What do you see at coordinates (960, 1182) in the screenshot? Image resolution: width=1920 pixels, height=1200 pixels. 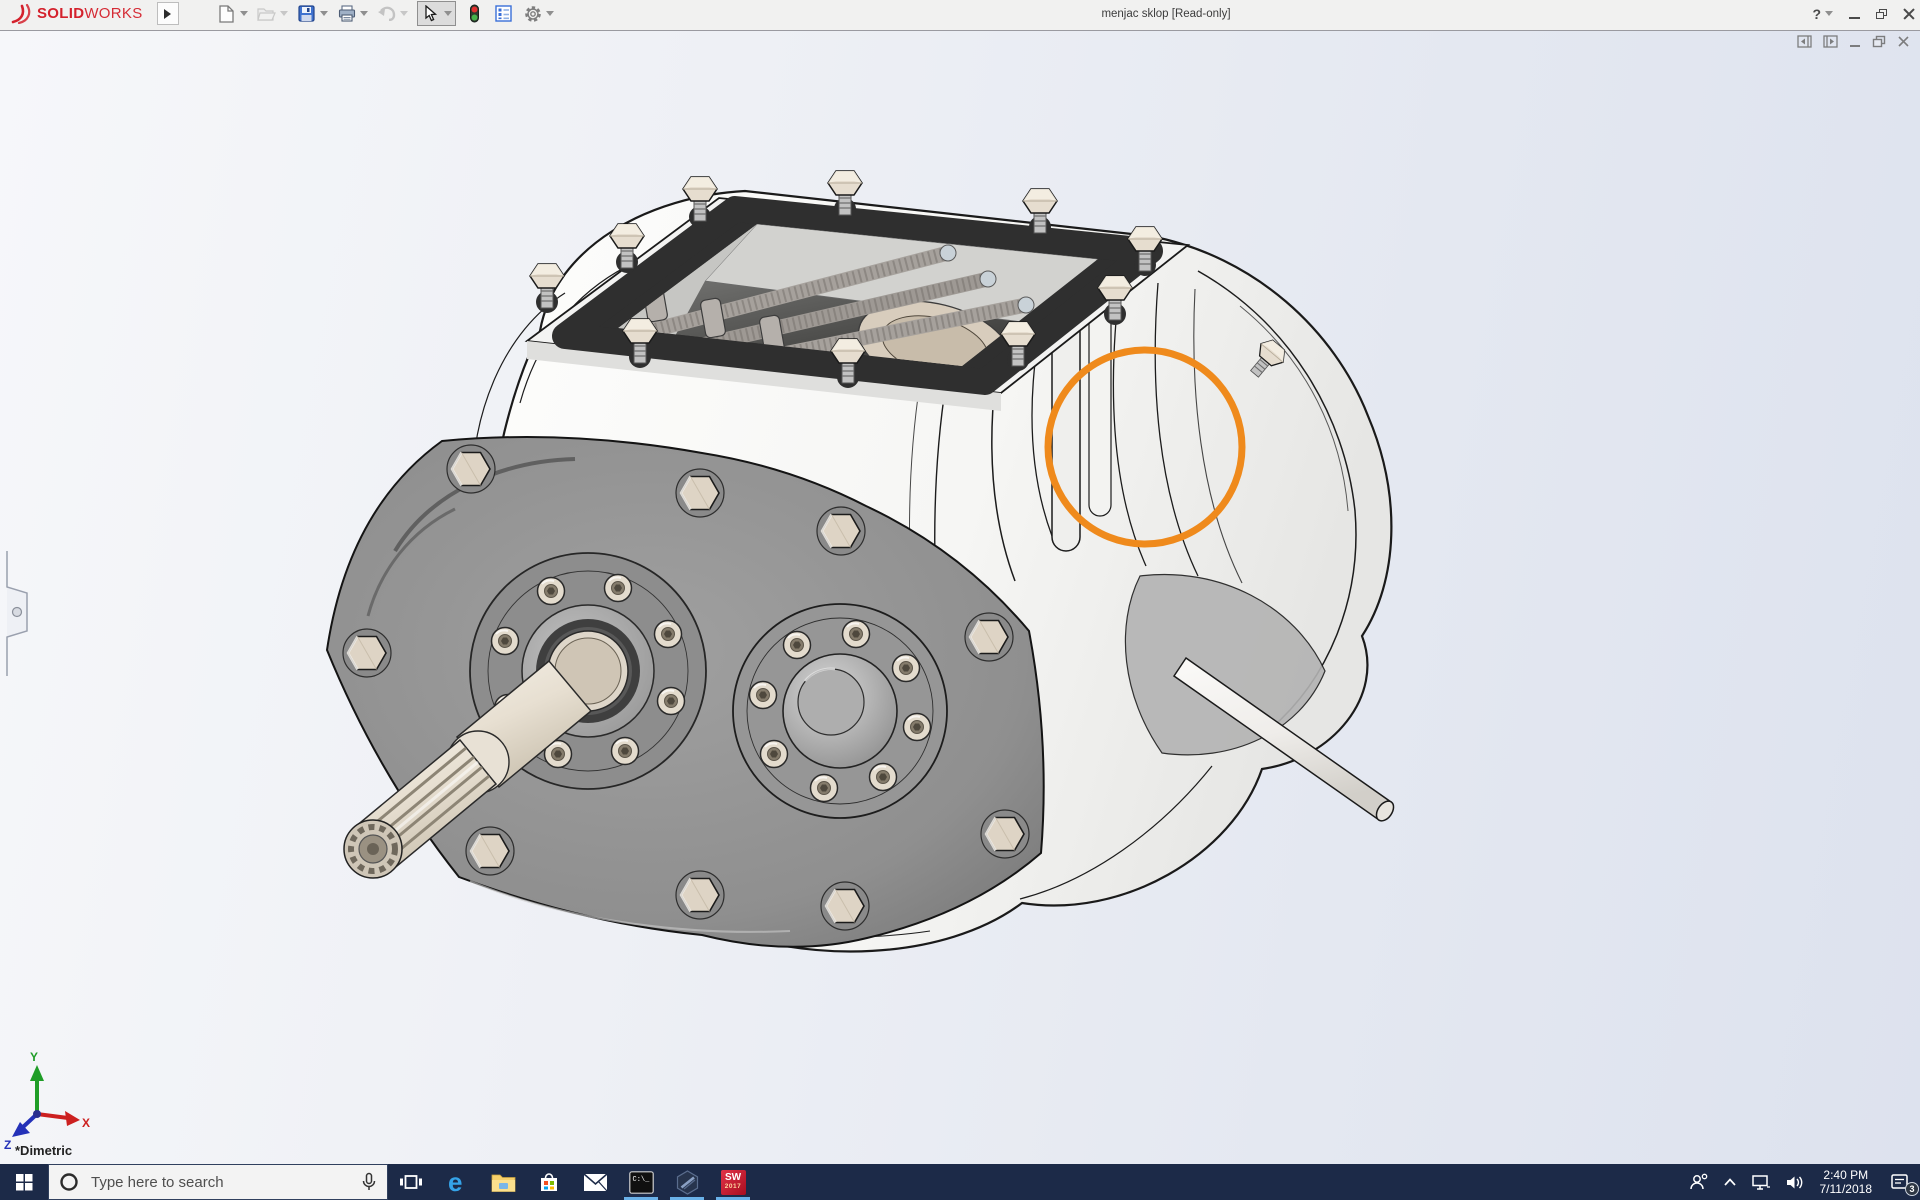 I see `windows-taskbar: e` at bounding box center [960, 1182].